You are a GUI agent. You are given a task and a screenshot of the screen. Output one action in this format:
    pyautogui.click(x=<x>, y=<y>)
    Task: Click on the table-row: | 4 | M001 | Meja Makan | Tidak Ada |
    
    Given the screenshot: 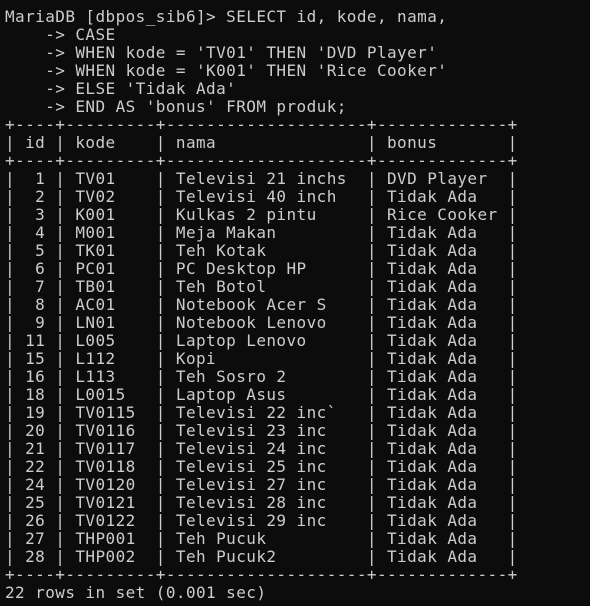 What is the action you would take?
    pyautogui.click(x=261, y=232)
    